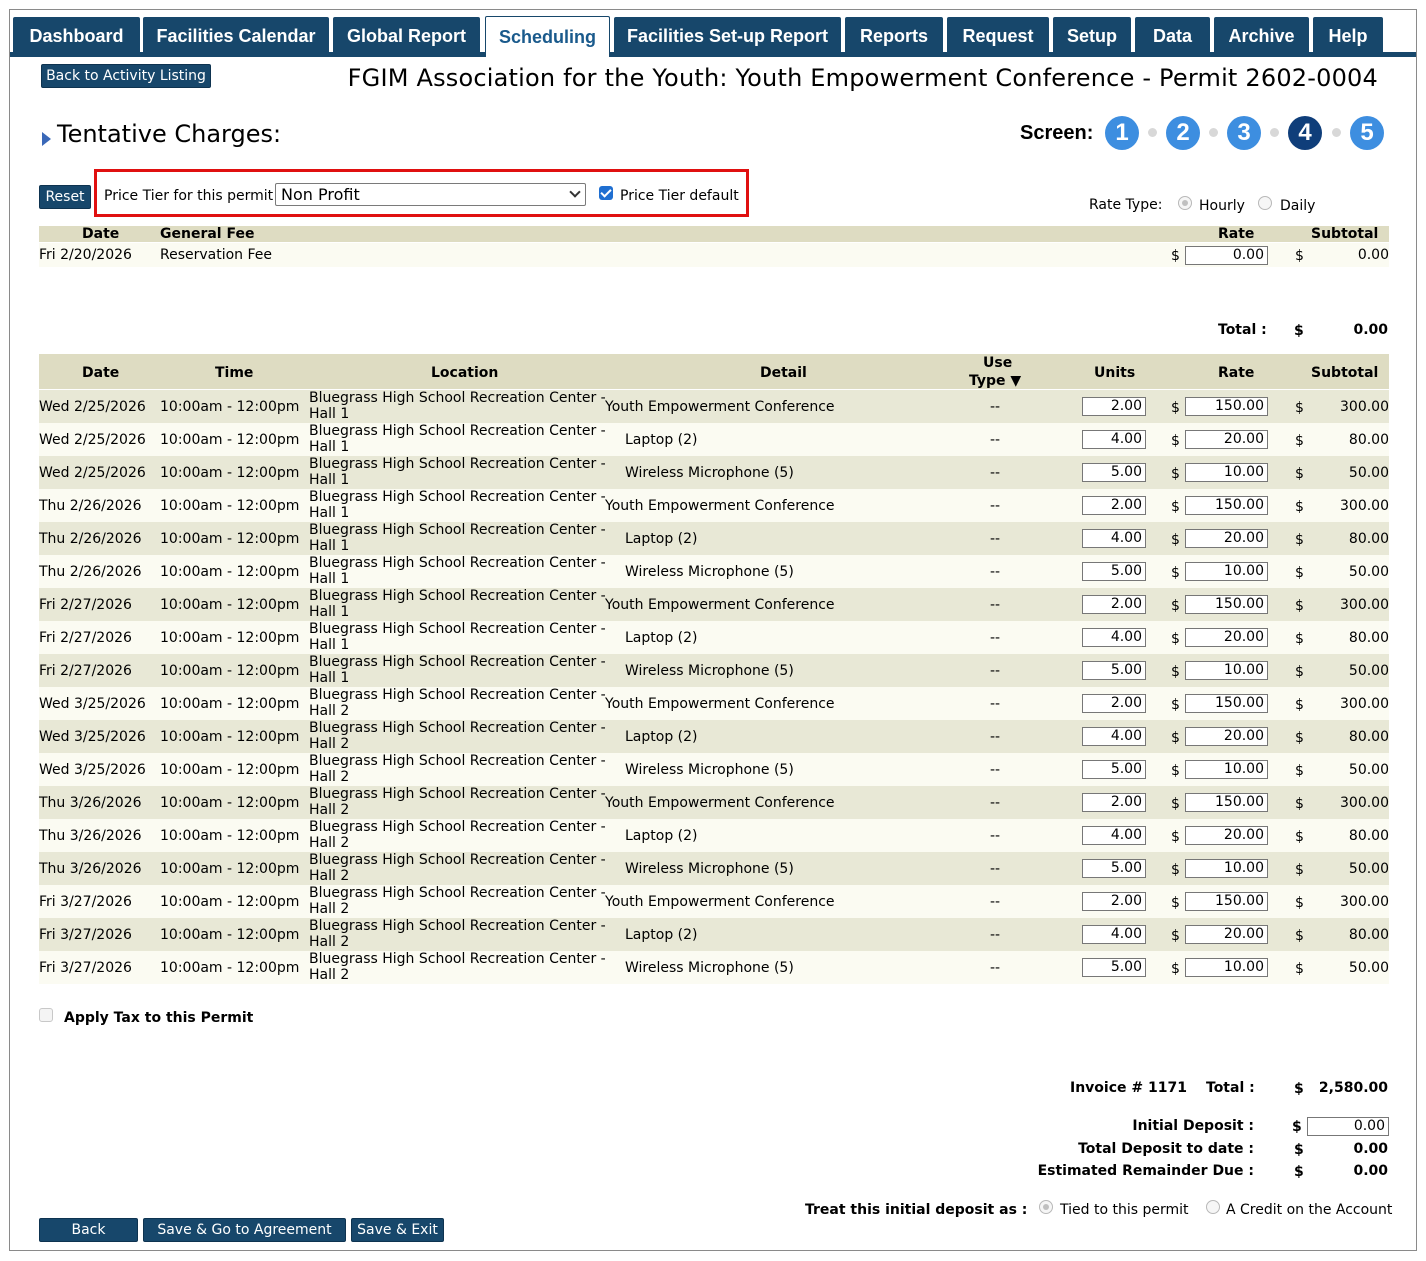  What do you see at coordinates (126, 76) in the screenshot?
I see `back-to-activity-listing-button: Back to Activity Listing` at bounding box center [126, 76].